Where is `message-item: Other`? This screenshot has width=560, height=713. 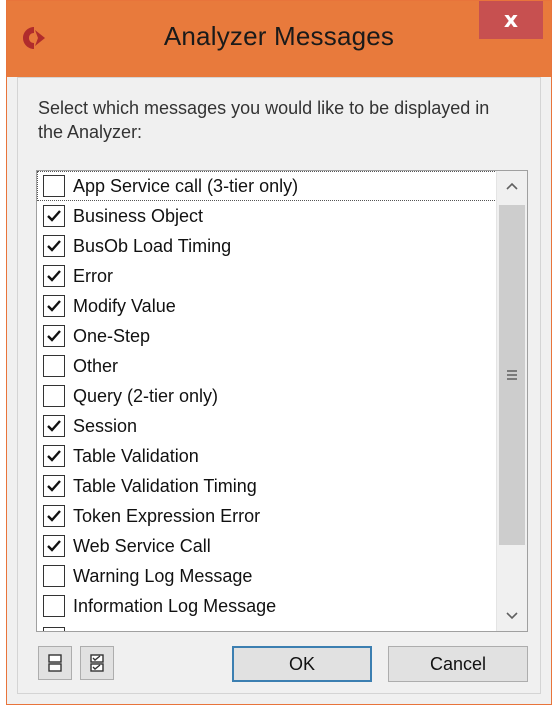 message-item: Other is located at coordinates (267, 366).